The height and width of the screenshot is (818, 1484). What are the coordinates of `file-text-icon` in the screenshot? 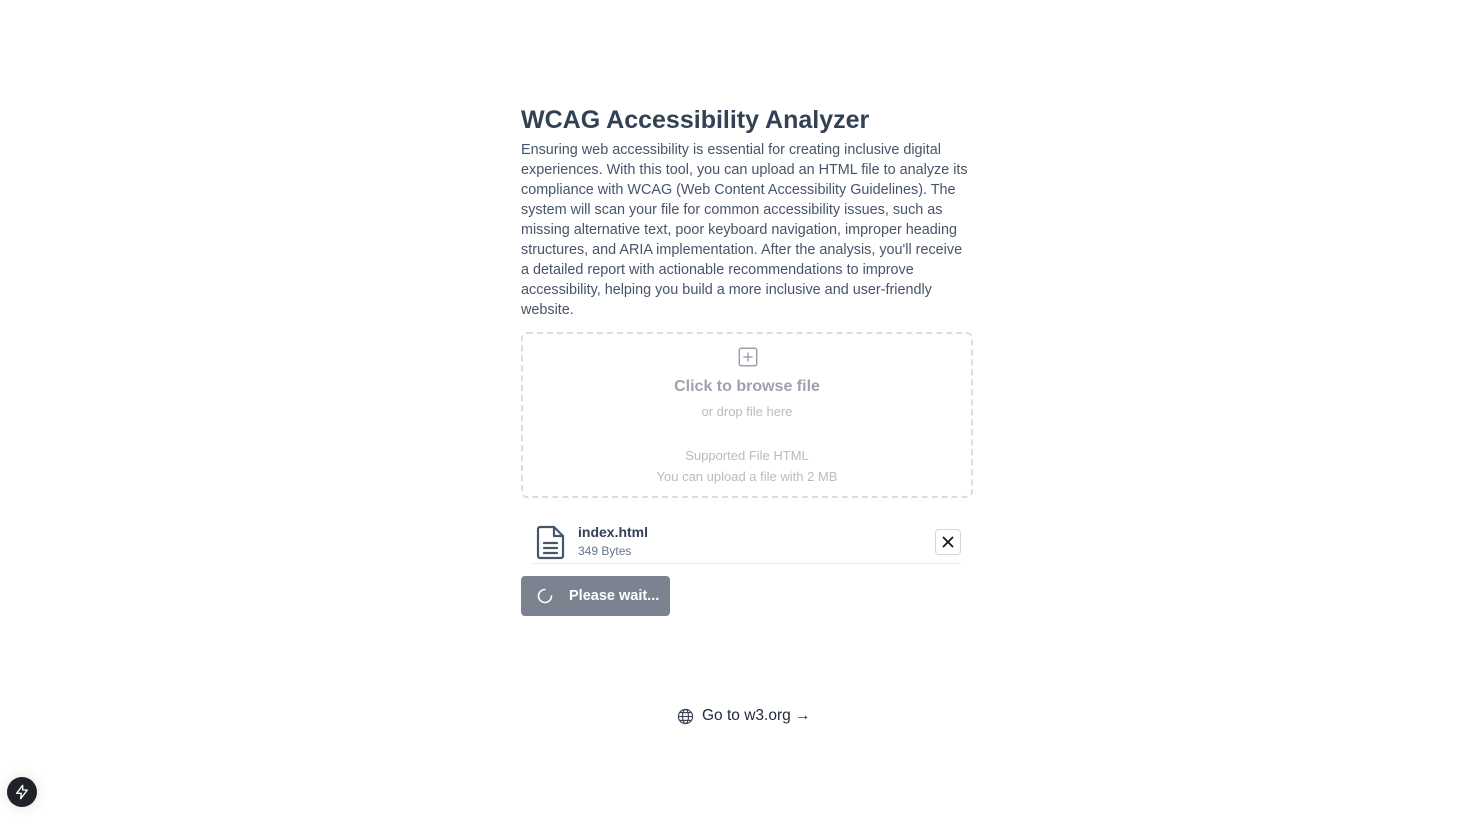 It's located at (550, 542).